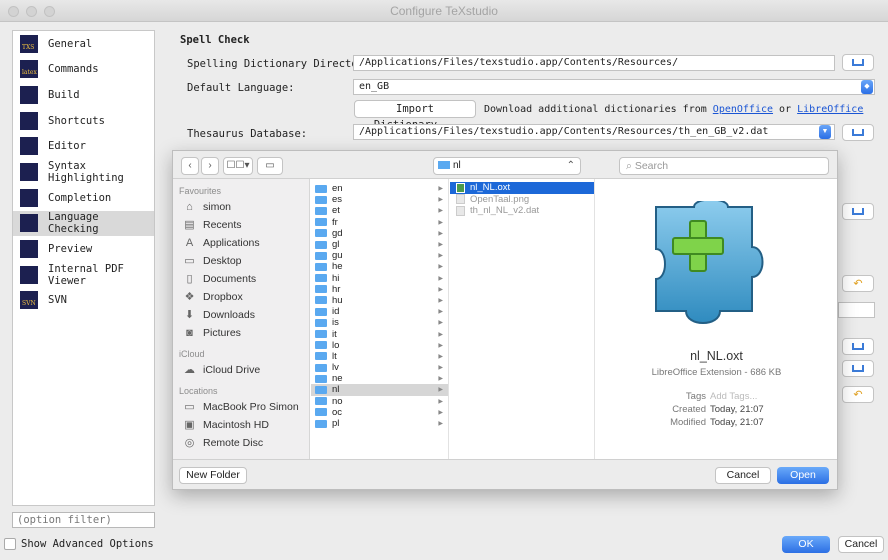 This screenshot has height=560, width=888. Describe the element at coordinates (79, 544) in the screenshot. I see `show-advanced-options: Show Advanced Options` at that location.